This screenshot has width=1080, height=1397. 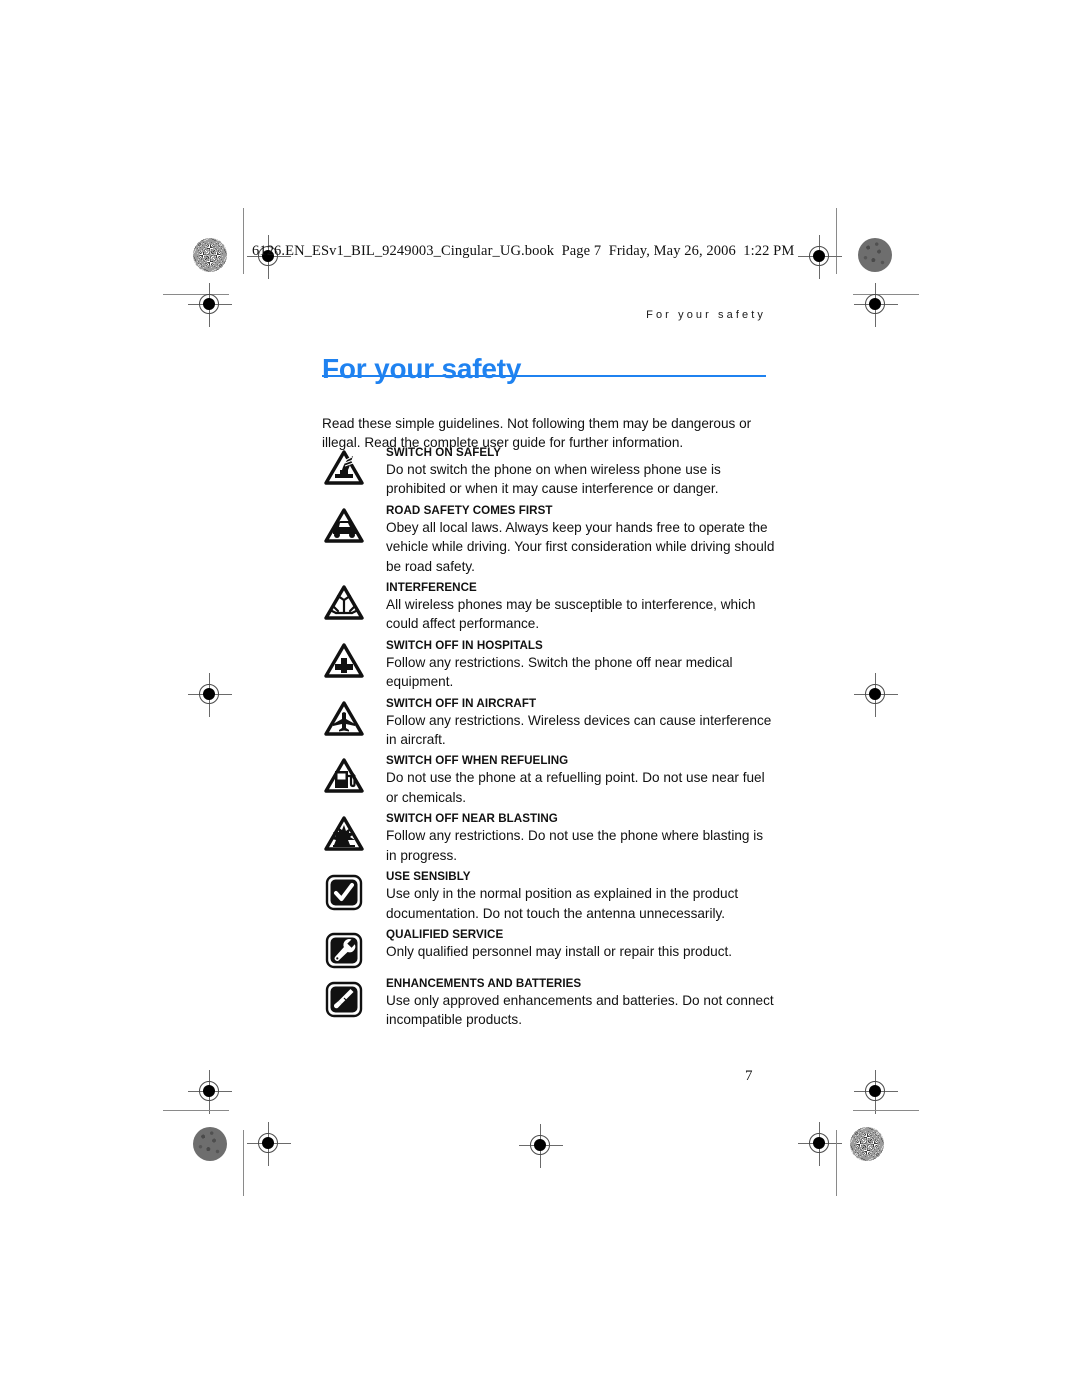 I want to click on crosshair-mark-bottom-center, so click(x=541, y=1146).